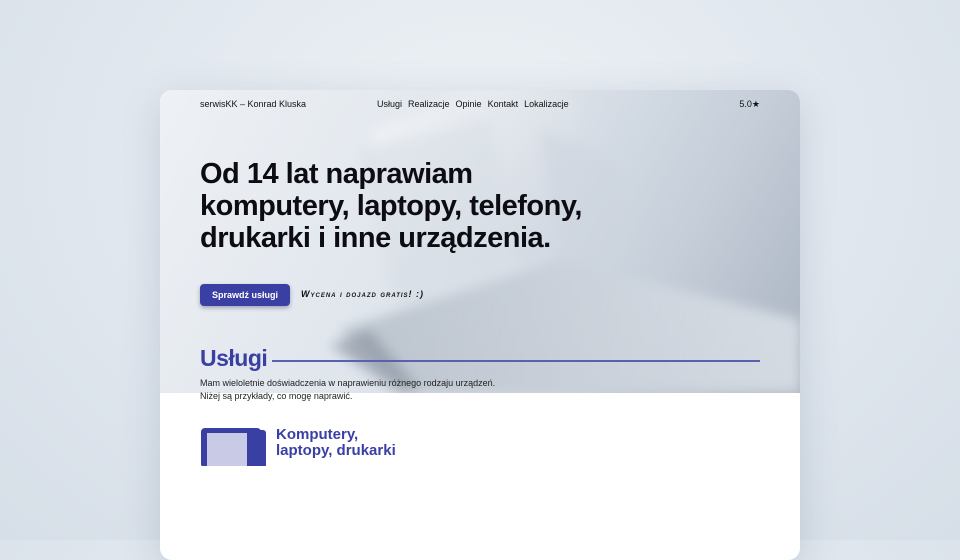 Image resolution: width=960 pixels, height=560 pixels. Describe the element at coordinates (546, 104) in the screenshot. I see `nav-item-lokalizacje: Lokalizacje` at that location.